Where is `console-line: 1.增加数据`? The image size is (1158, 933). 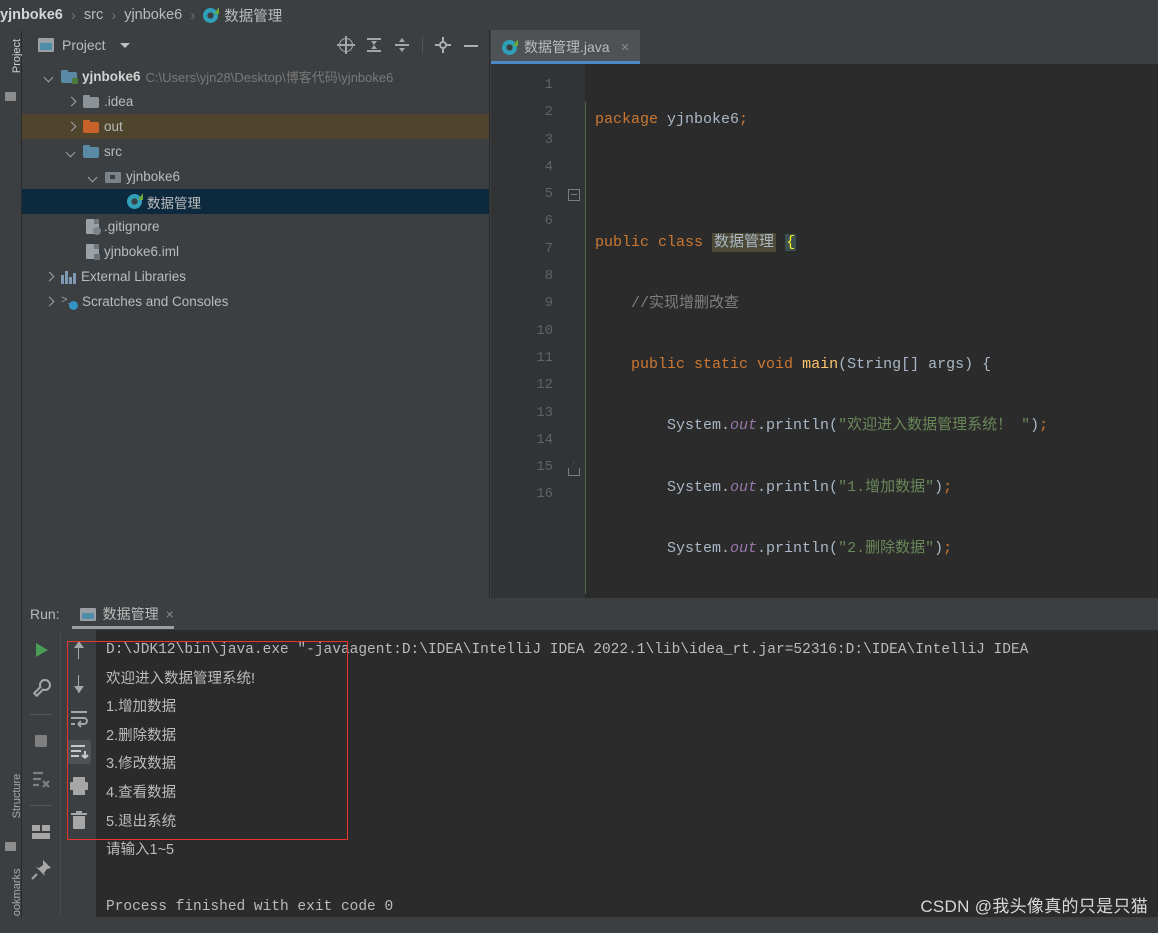 console-line: 1.增加数据 is located at coordinates (141, 707).